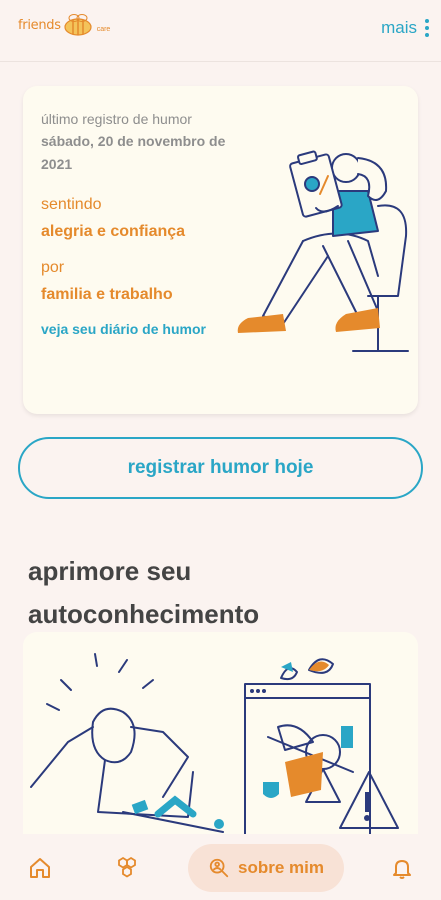 This screenshot has height=900, width=441. What do you see at coordinates (53, 267) in the screenshot?
I see `reason-label: por` at bounding box center [53, 267].